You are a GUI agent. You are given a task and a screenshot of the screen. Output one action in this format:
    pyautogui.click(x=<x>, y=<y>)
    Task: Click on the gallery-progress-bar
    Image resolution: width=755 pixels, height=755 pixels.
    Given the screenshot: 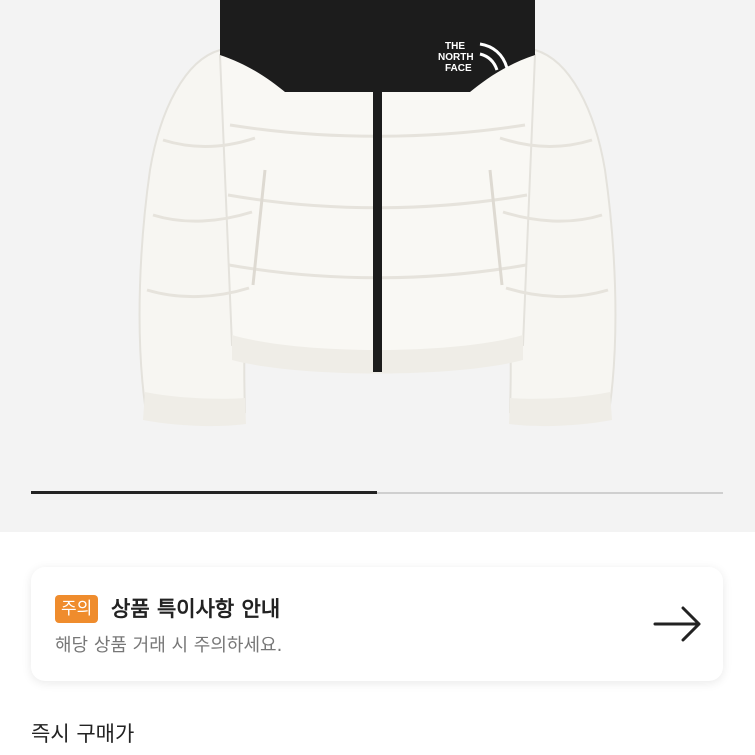 What is the action you would take?
    pyautogui.click(x=377, y=492)
    